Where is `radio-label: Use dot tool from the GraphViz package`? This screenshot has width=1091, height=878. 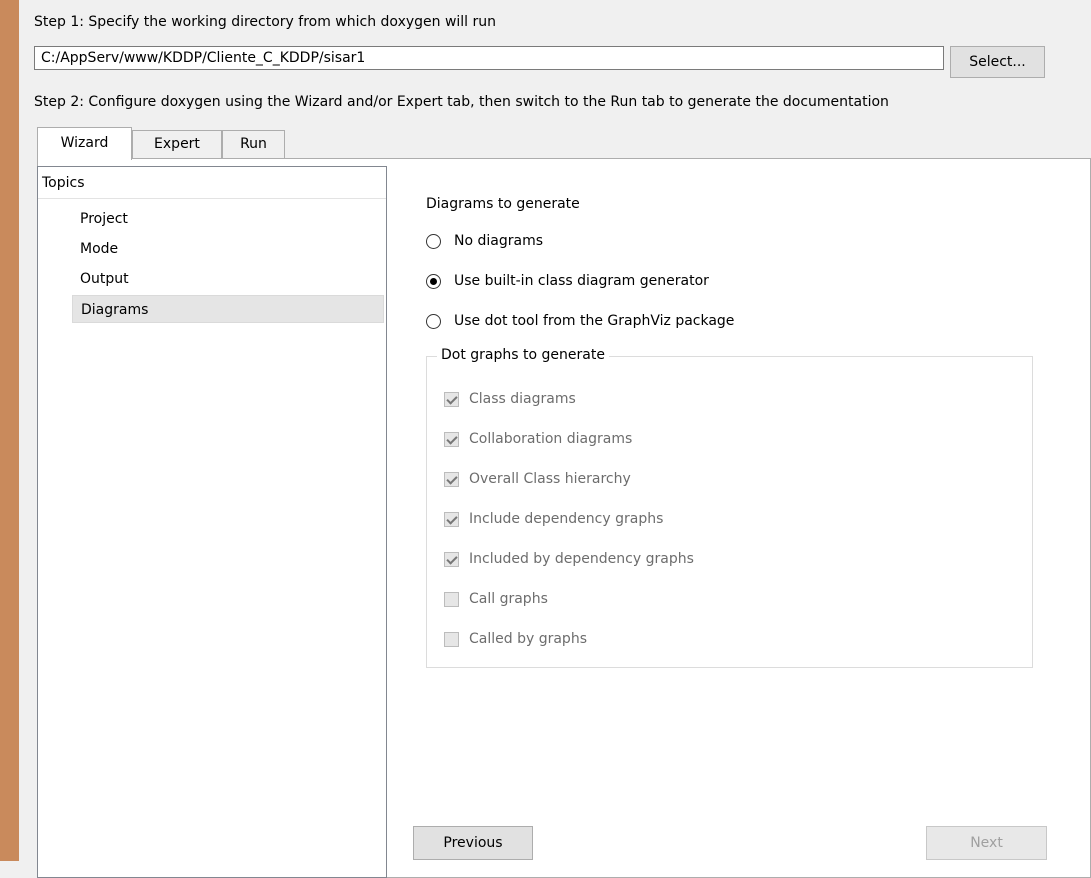 radio-label: Use dot tool from the GraphViz package is located at coordinates (594, 321).